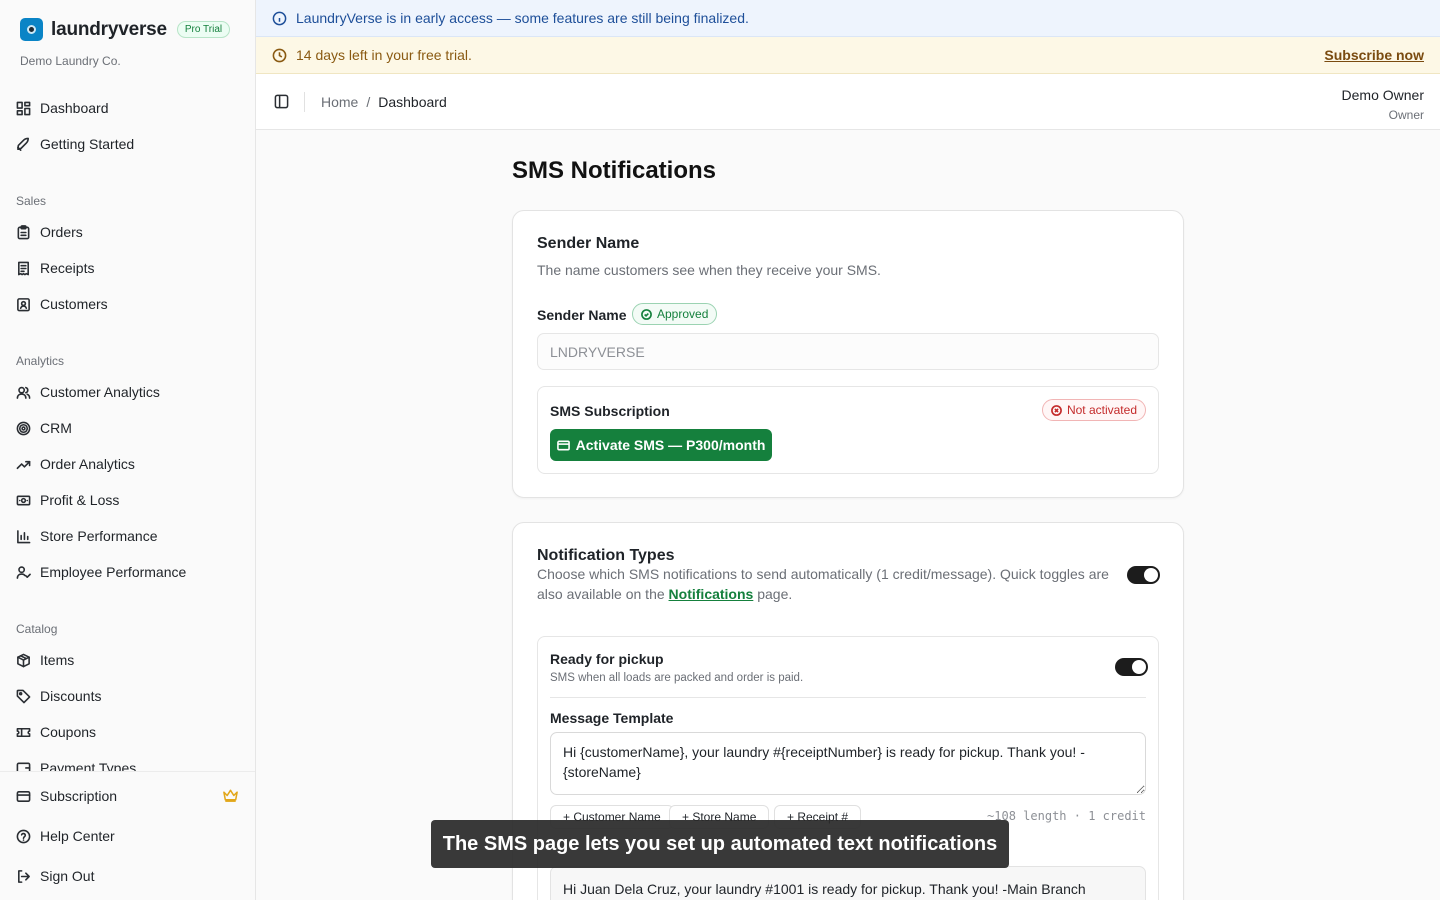  What do you see at coordinates (23, 108) in the screenshot?
I see `grid-icon` at bounding box center [23, 108].